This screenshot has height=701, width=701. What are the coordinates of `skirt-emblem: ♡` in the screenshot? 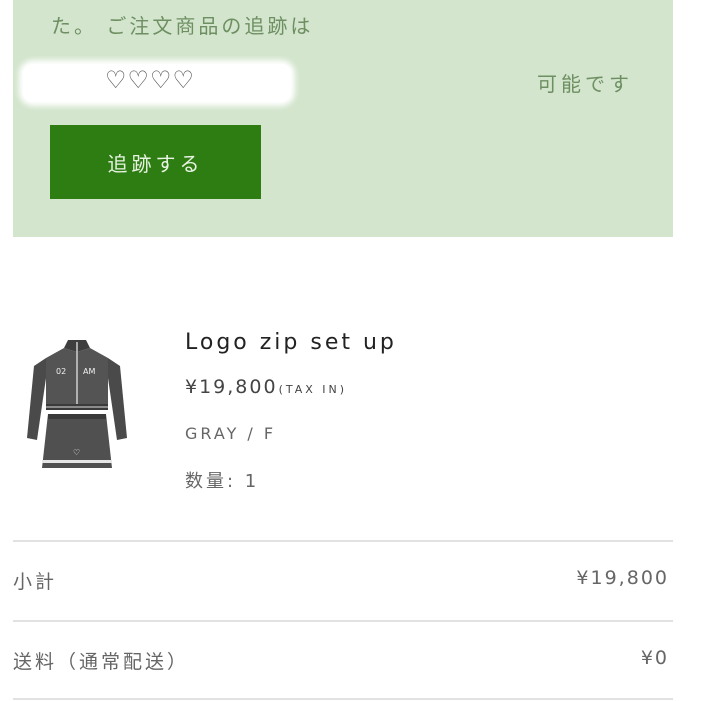 It's located at (76, 452).